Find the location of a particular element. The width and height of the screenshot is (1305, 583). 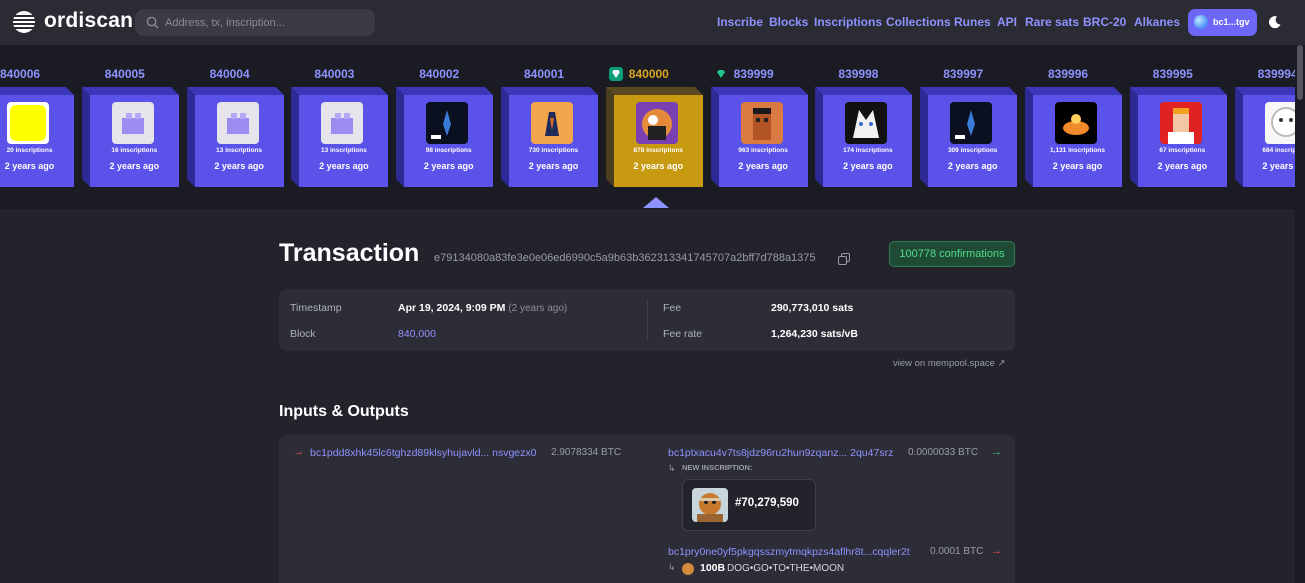

timestamp-label: Timestamp is located at coordinates (316, 308).